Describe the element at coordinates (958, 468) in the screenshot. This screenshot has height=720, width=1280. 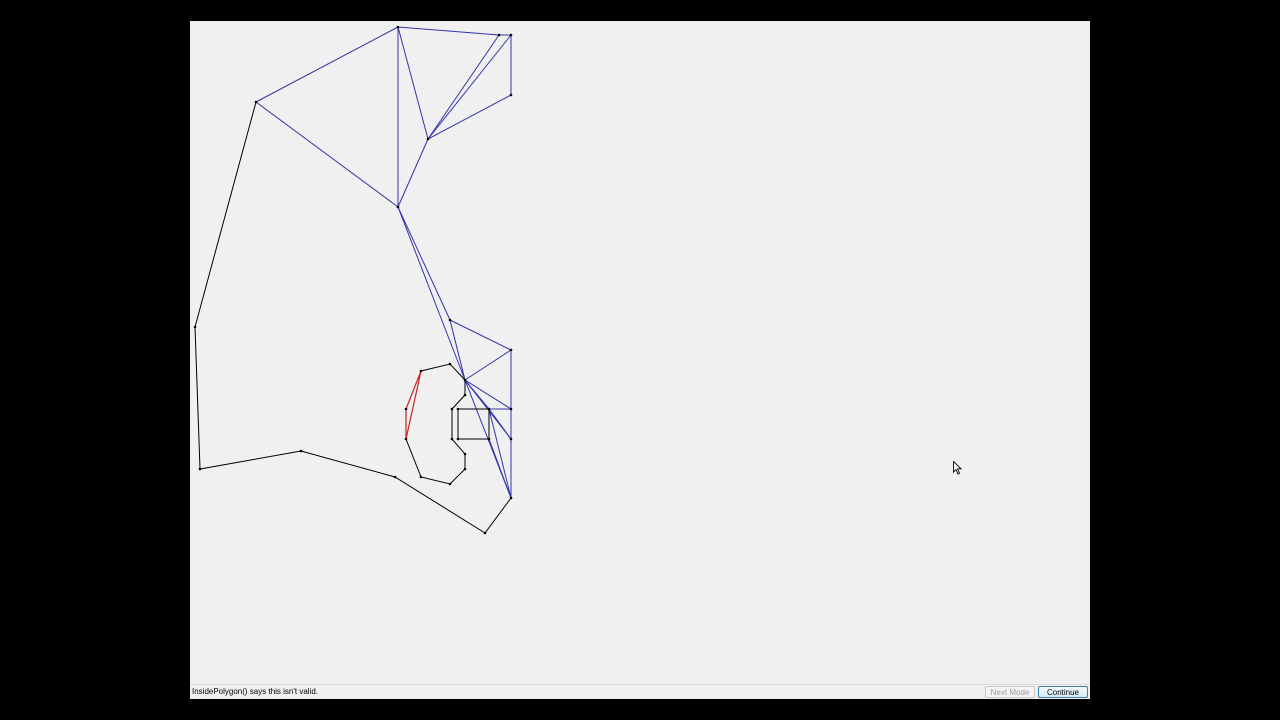
I see `mouse-cursor-icon` at that location.